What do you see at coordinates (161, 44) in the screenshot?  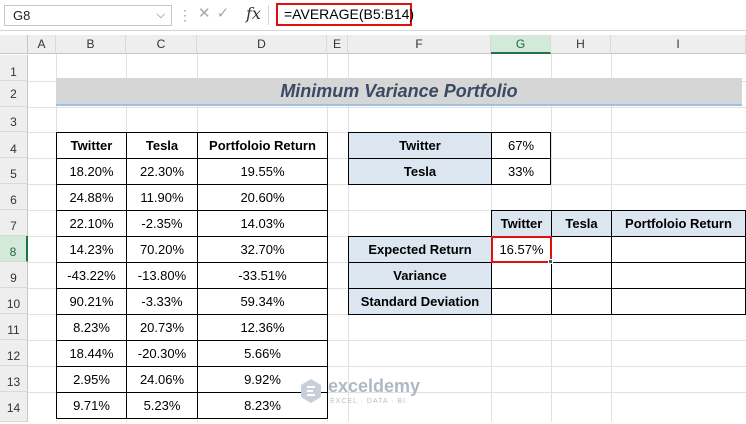 I see `column-header-c: C` at bounding box center [161, 44].